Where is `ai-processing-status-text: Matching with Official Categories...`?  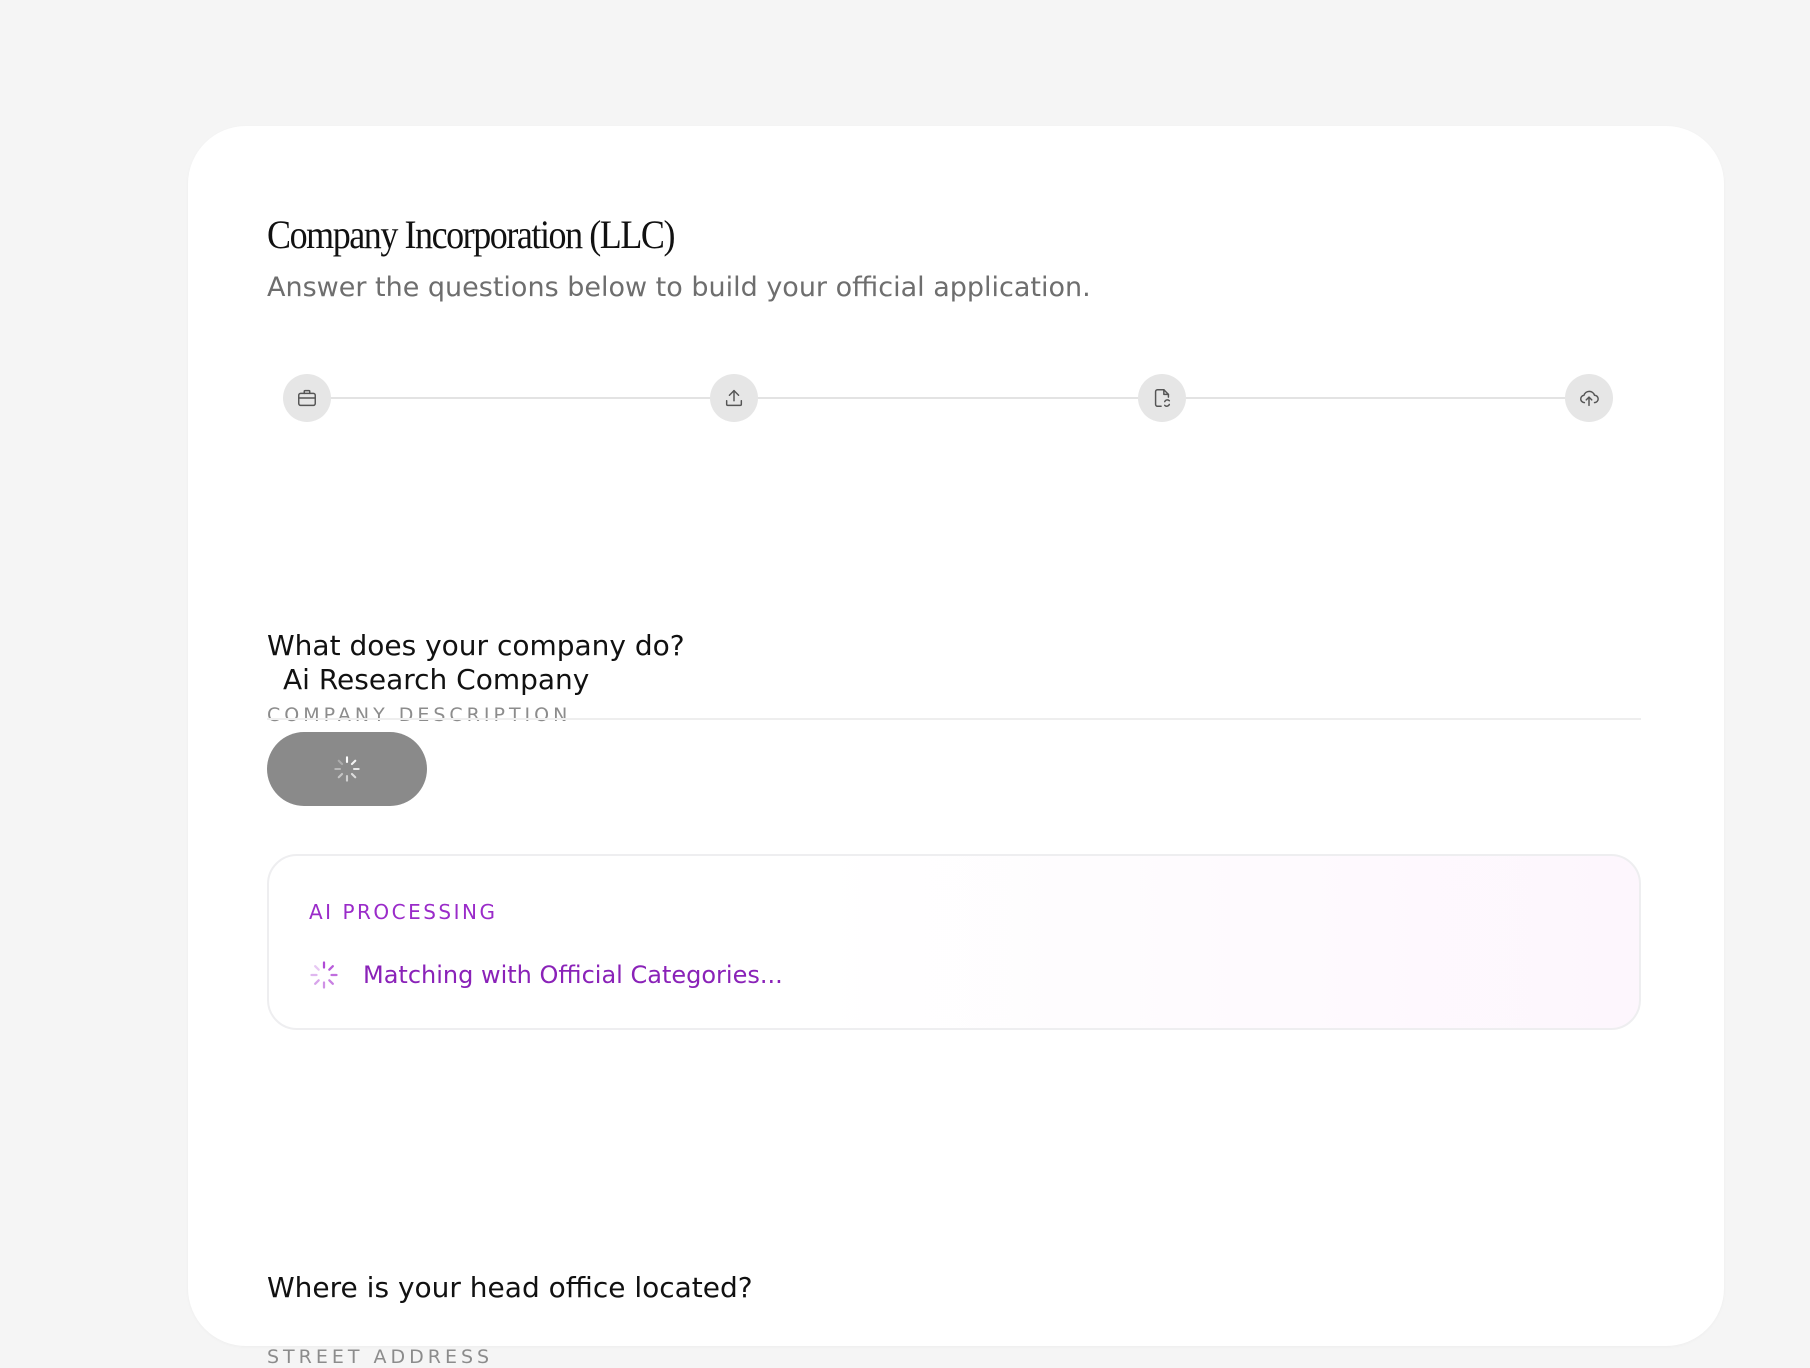
ai-processing-status-text: Matching with Official Categories... is located at coordinates (573, 975).